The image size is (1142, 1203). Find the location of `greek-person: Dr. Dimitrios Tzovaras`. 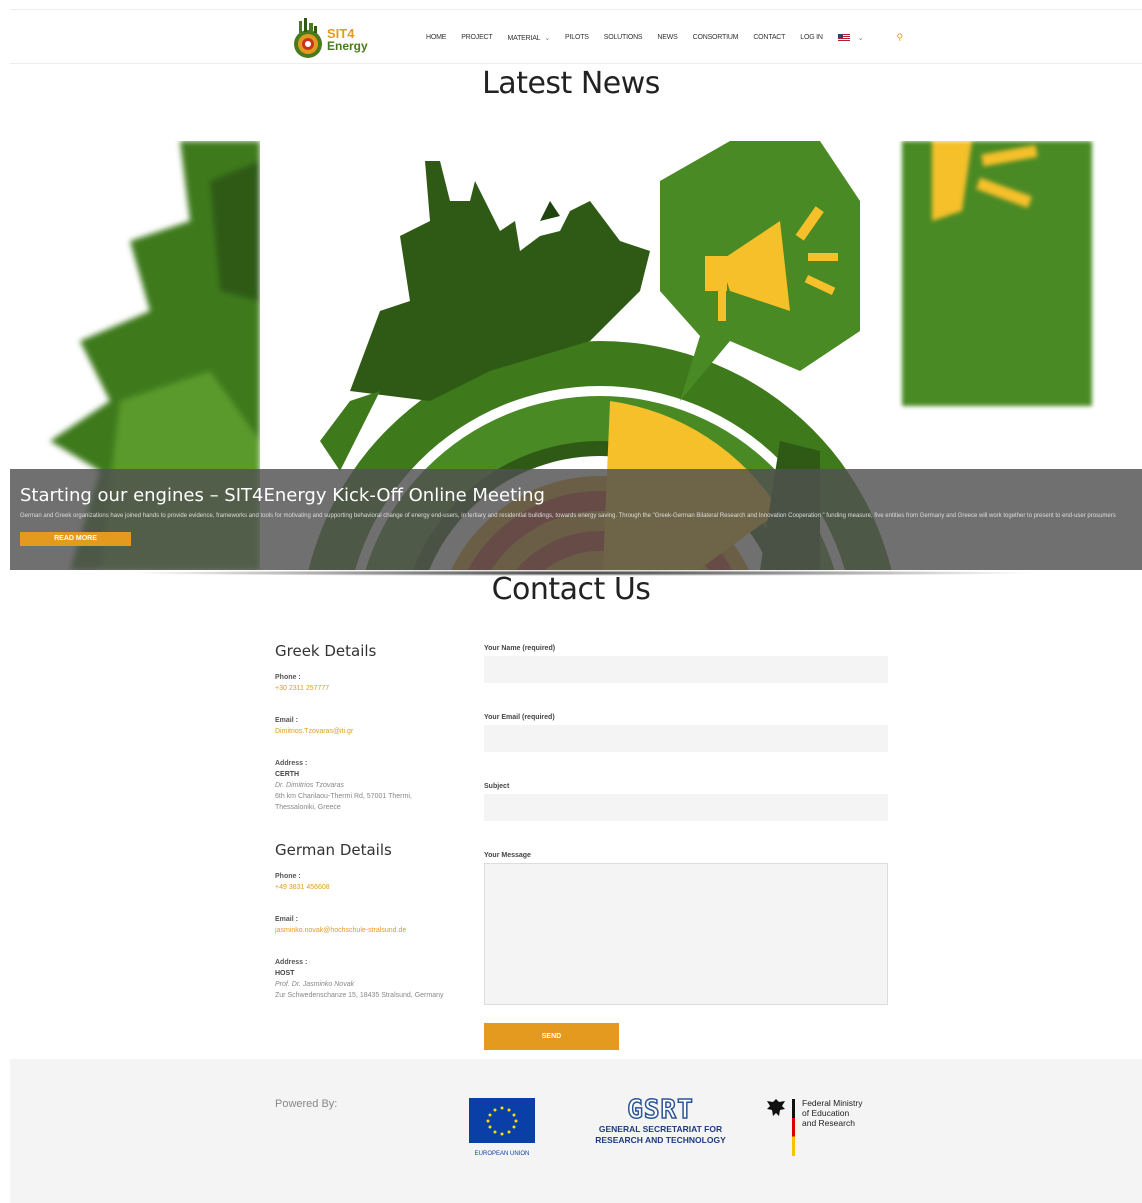

greek-person: Dr. Dimitrios Tzovaras is located at coordinates (309, 785).